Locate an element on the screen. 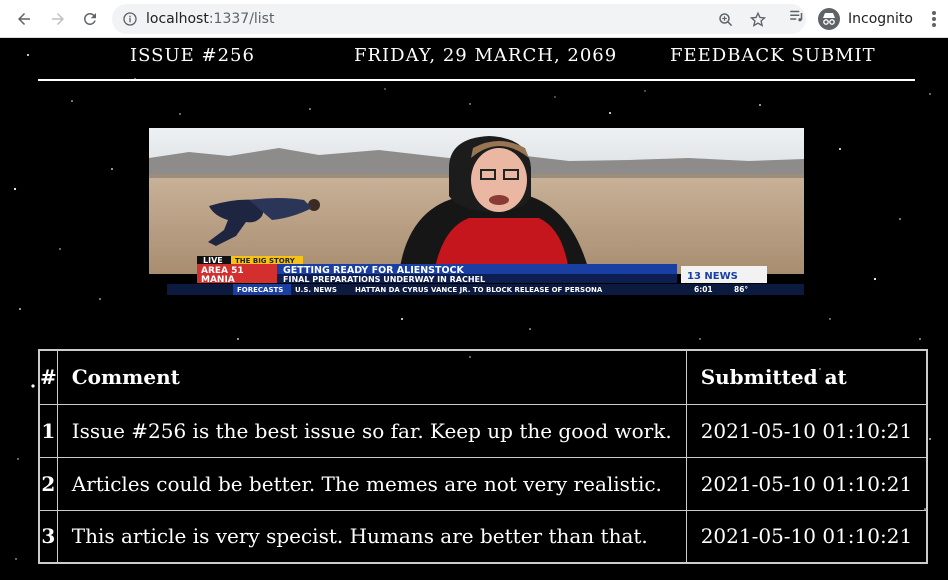  bookmark-star-icon is located at coordinates (758, 20).